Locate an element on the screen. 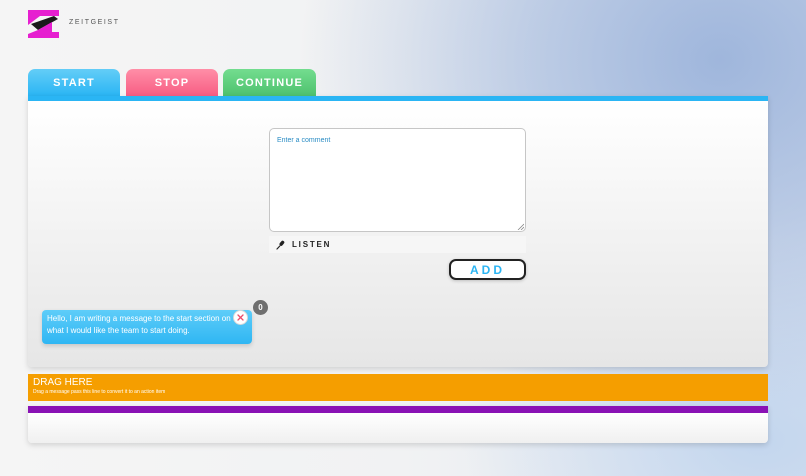  drag-title: DRAG HERE is located at coordinates (63, 382).